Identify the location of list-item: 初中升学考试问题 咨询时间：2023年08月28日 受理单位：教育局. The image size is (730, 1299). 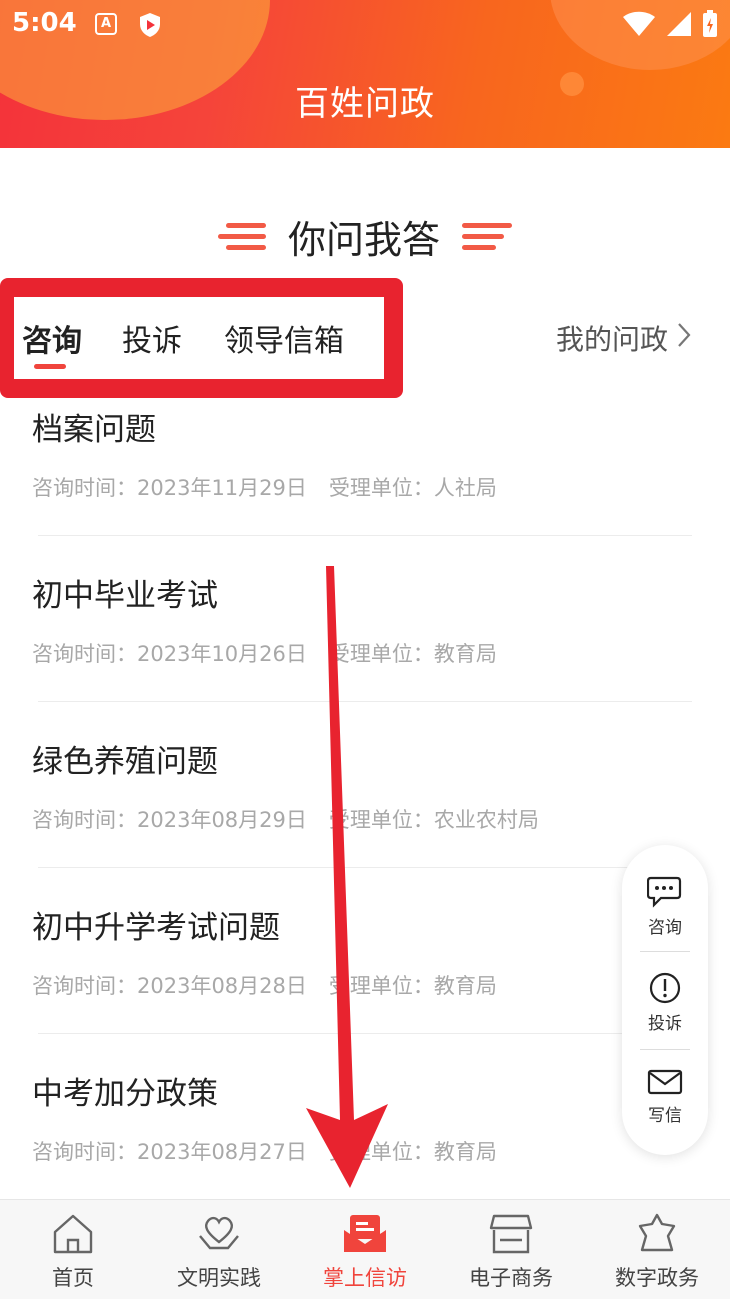
(365, 951).